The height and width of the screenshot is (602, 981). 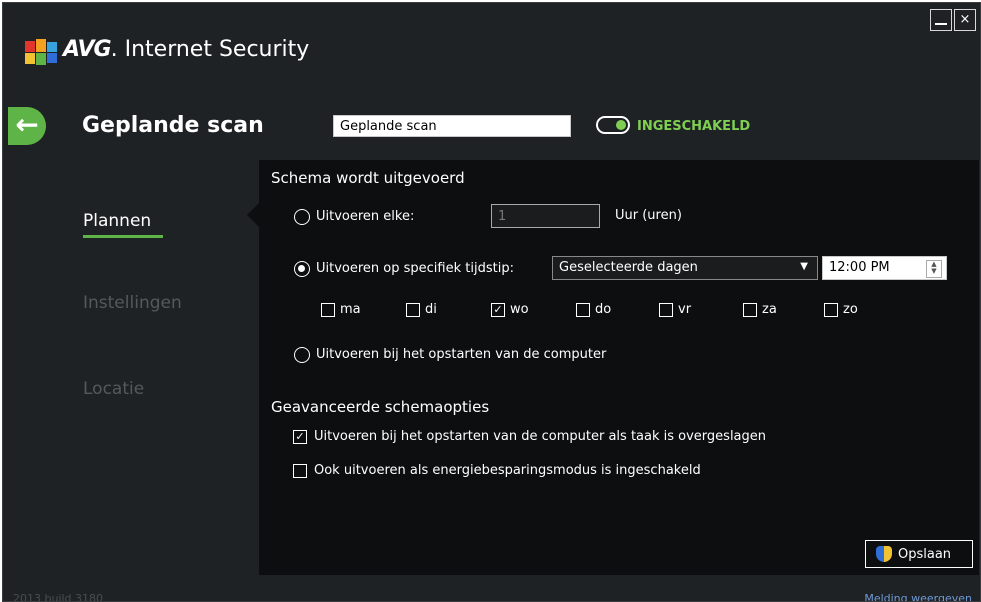 I want to click on run-every-radio, so click(x=302, y=217).